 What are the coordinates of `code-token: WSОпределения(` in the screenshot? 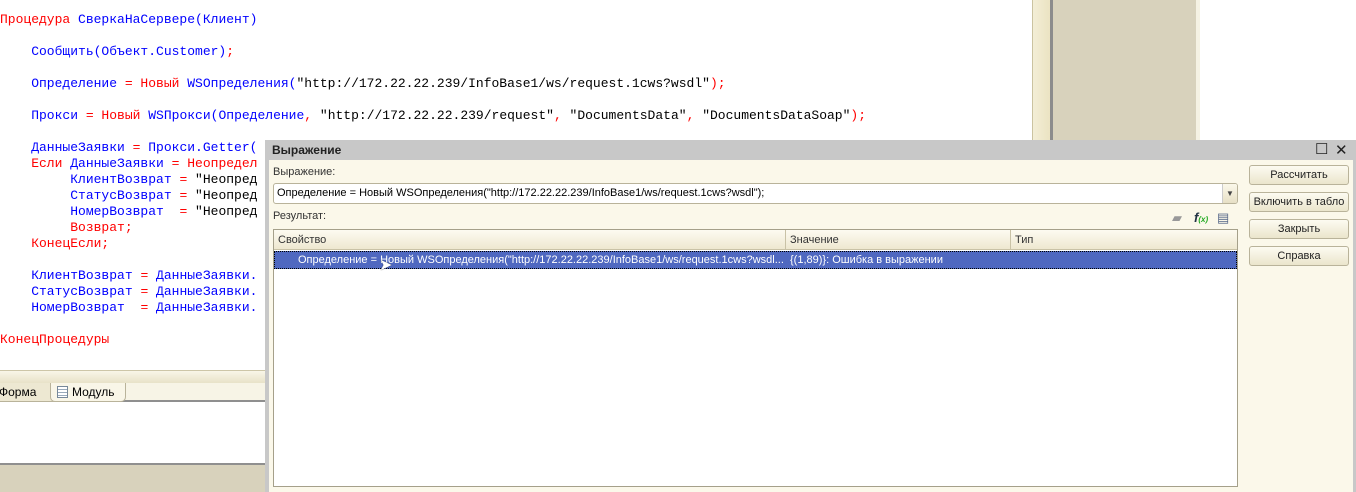 It's located at (242, 83).